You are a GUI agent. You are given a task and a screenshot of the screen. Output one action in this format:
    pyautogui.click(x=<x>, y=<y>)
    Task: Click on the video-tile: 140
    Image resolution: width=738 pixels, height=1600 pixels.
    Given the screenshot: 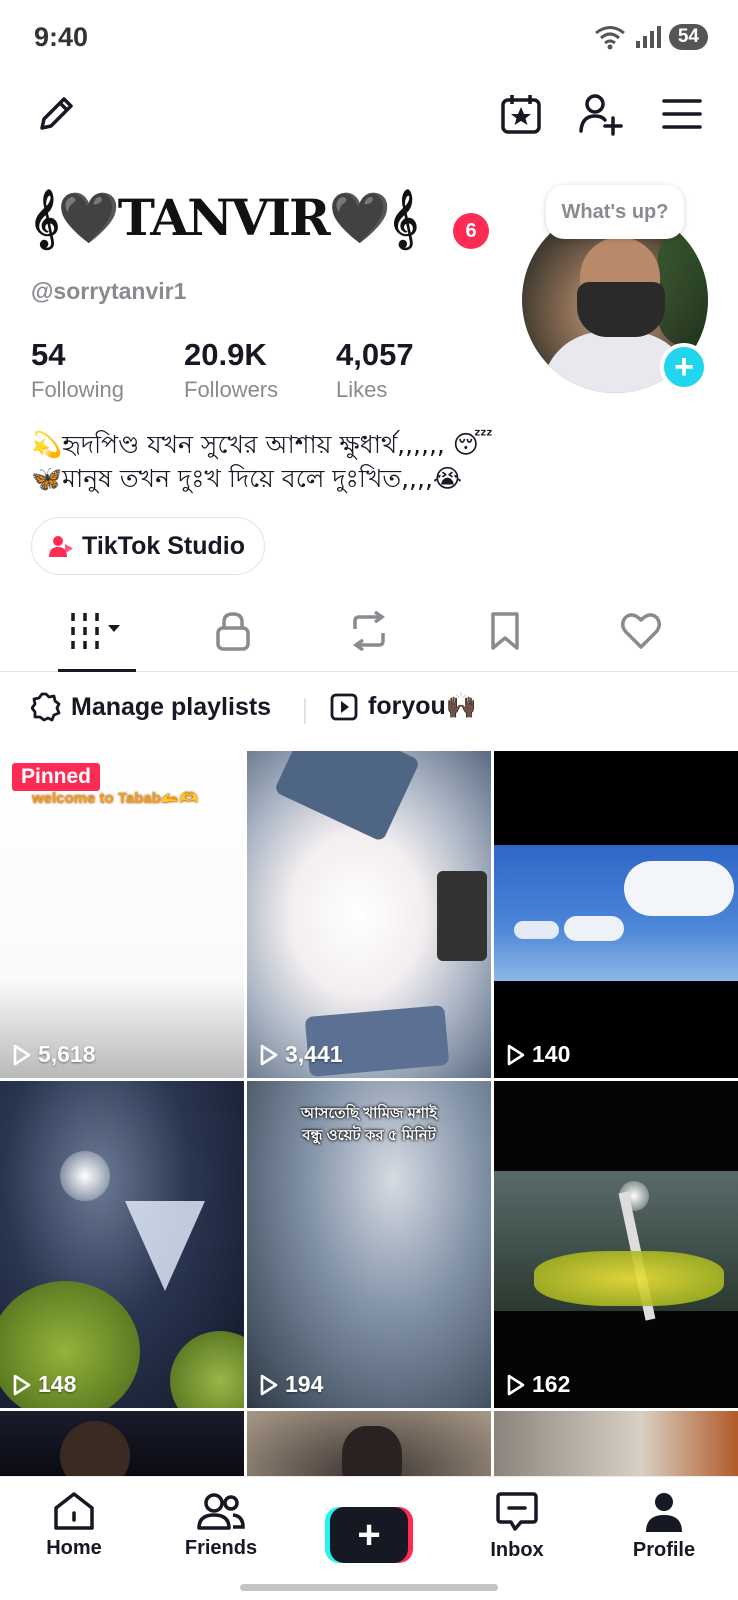 What is the action you would take?
    pyautogui.click(x=616, y=914)
    